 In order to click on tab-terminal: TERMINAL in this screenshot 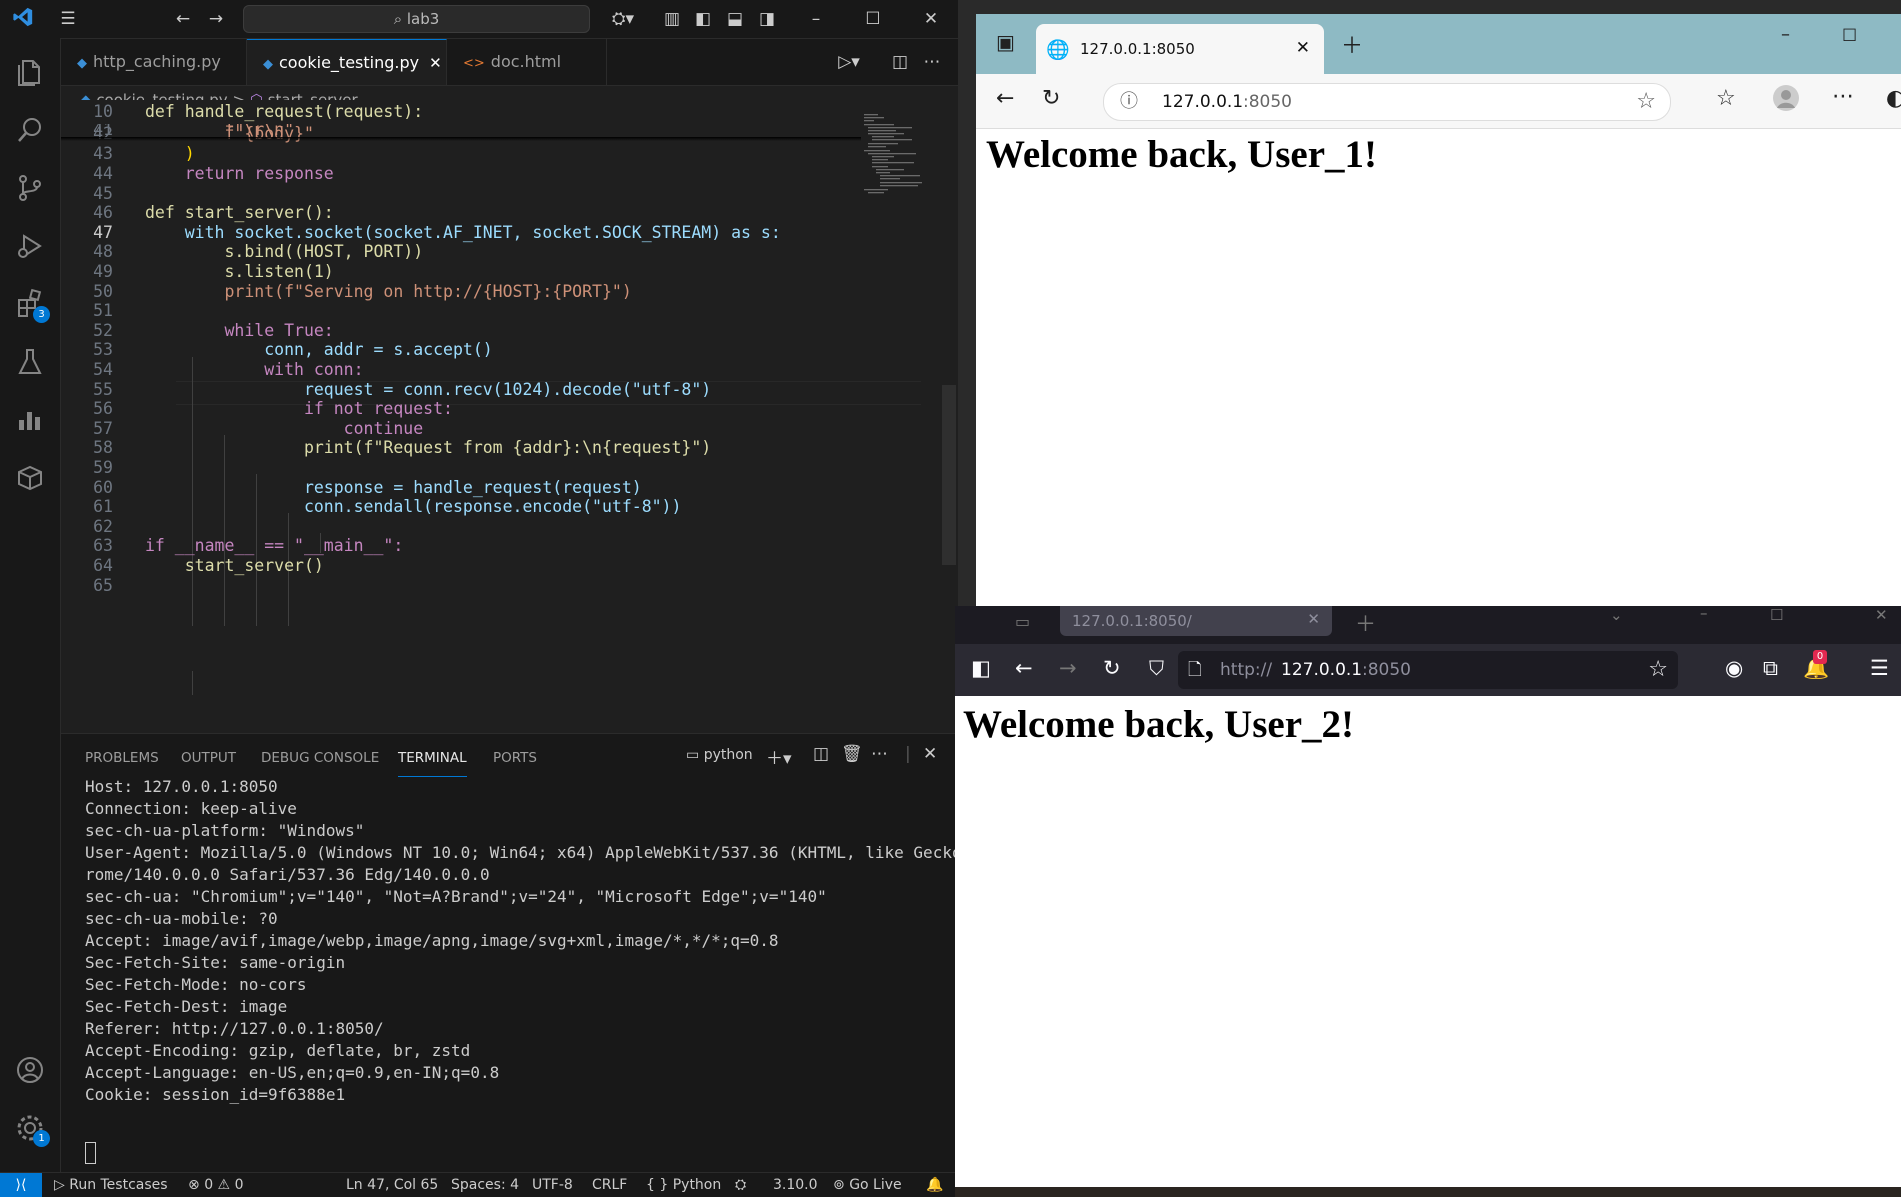, I will do `click(432, 761)`.